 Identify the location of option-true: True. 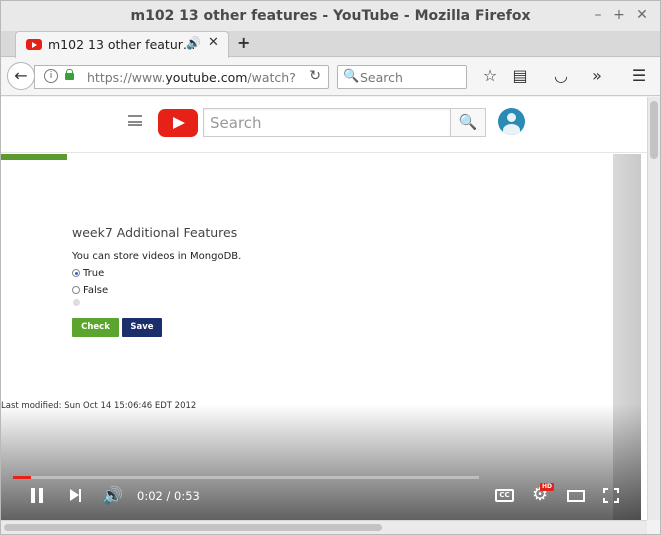
(88, 273).